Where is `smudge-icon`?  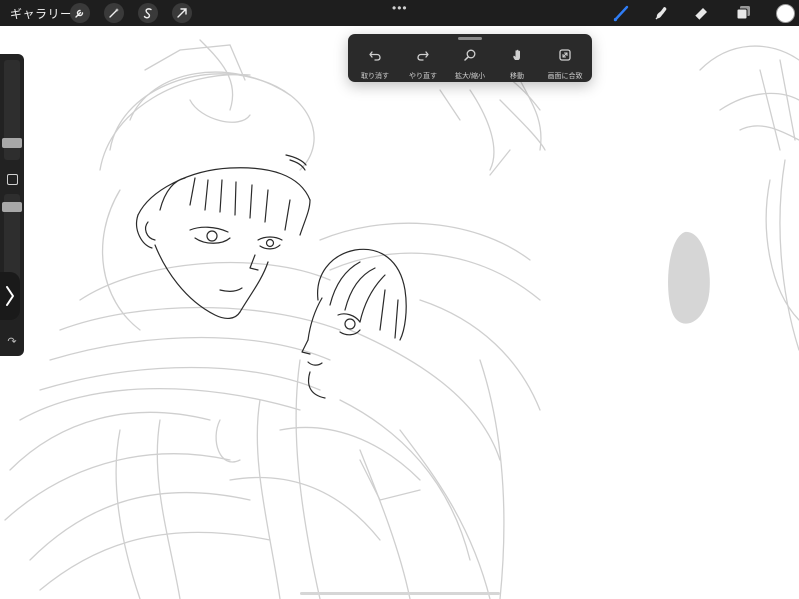
smudge-icon is located at coordinates (661, 13).